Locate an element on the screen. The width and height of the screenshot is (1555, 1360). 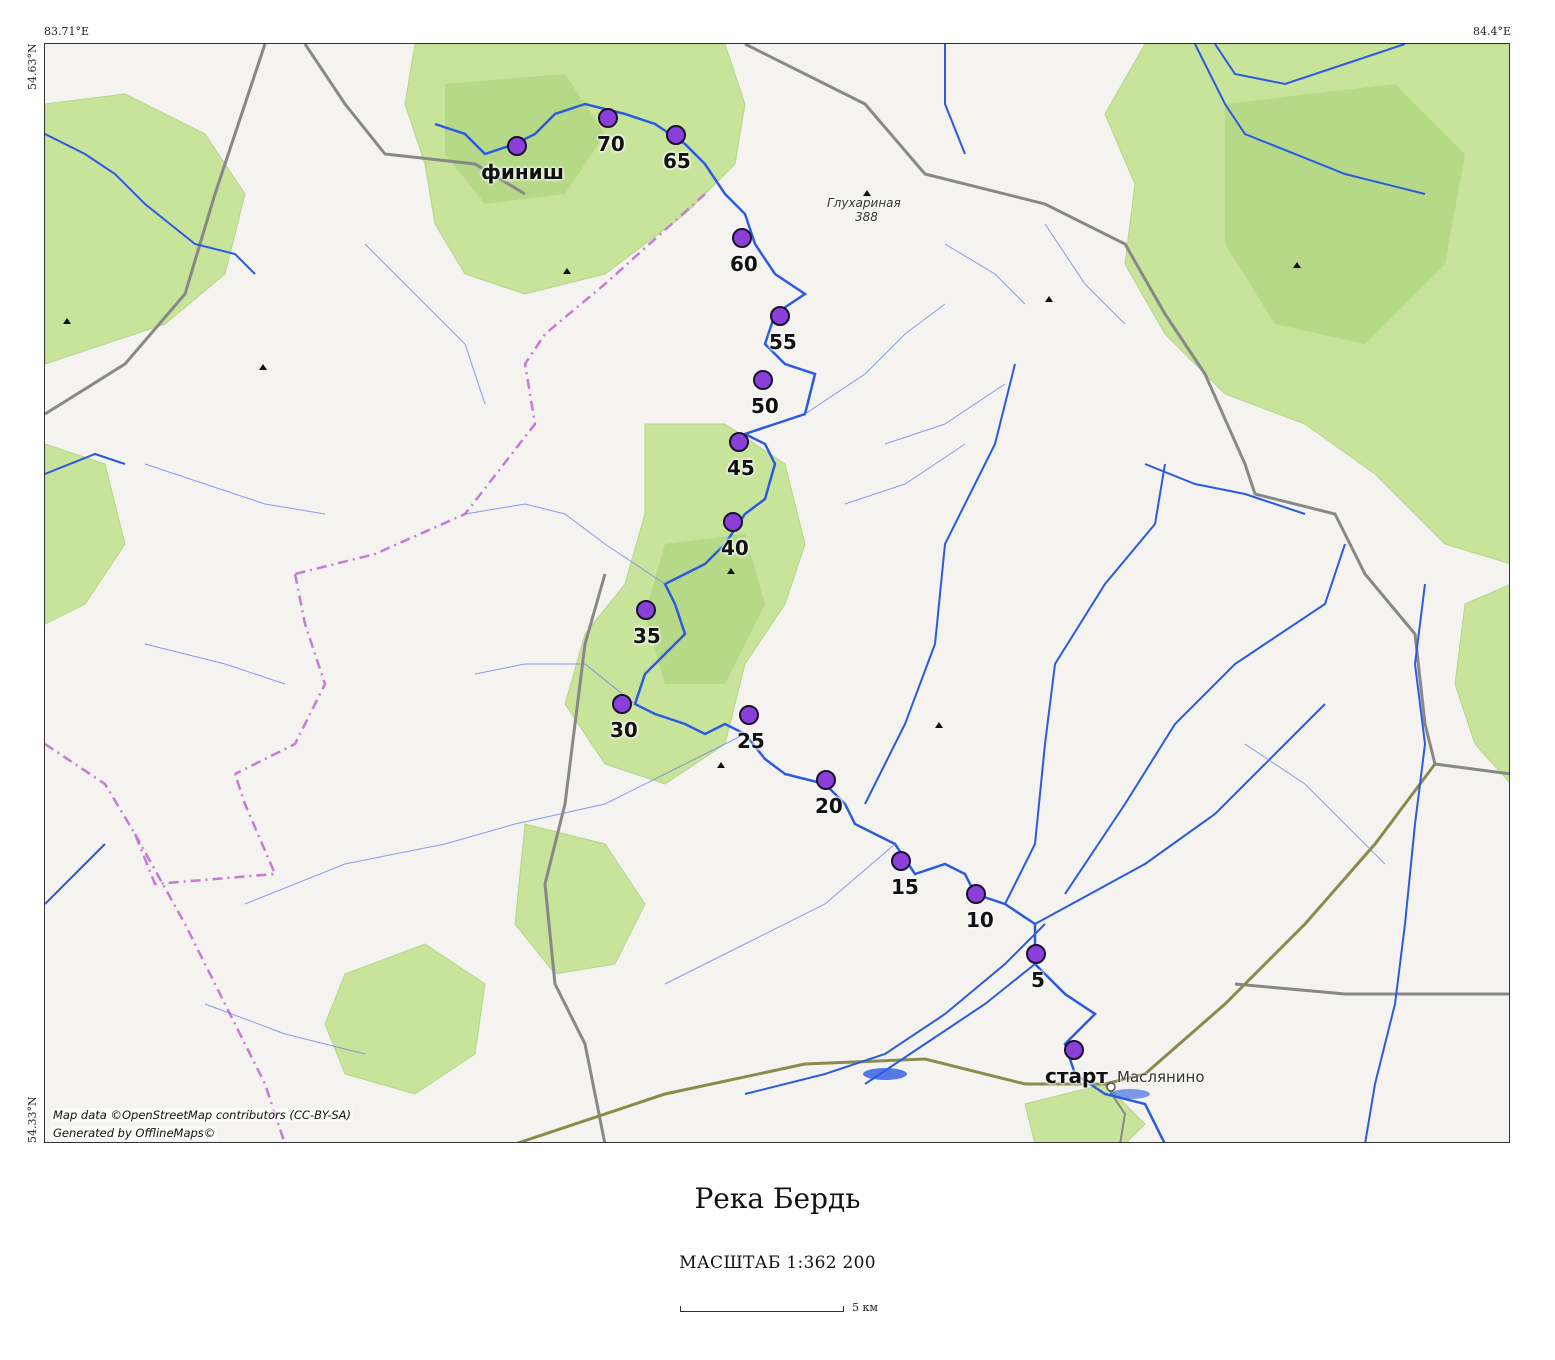
route-marker-label: 50 is located at coordinates (765, 406).